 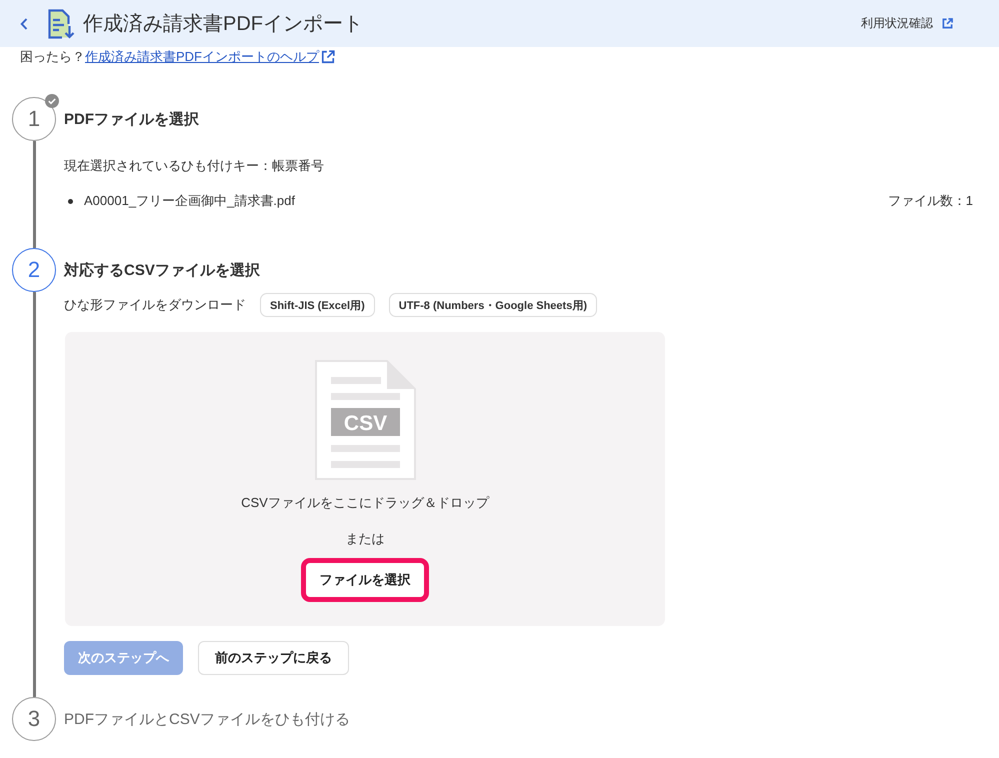 I want to click on link-key-text: 現在選択されているひも付けキー：帳票番号, so click(x=194, y=166).